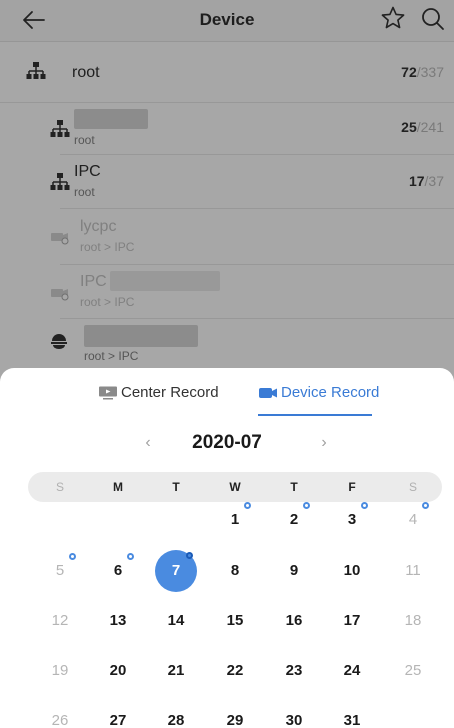  I want to click on tab-center-record: Center Record, so click(158, 392).